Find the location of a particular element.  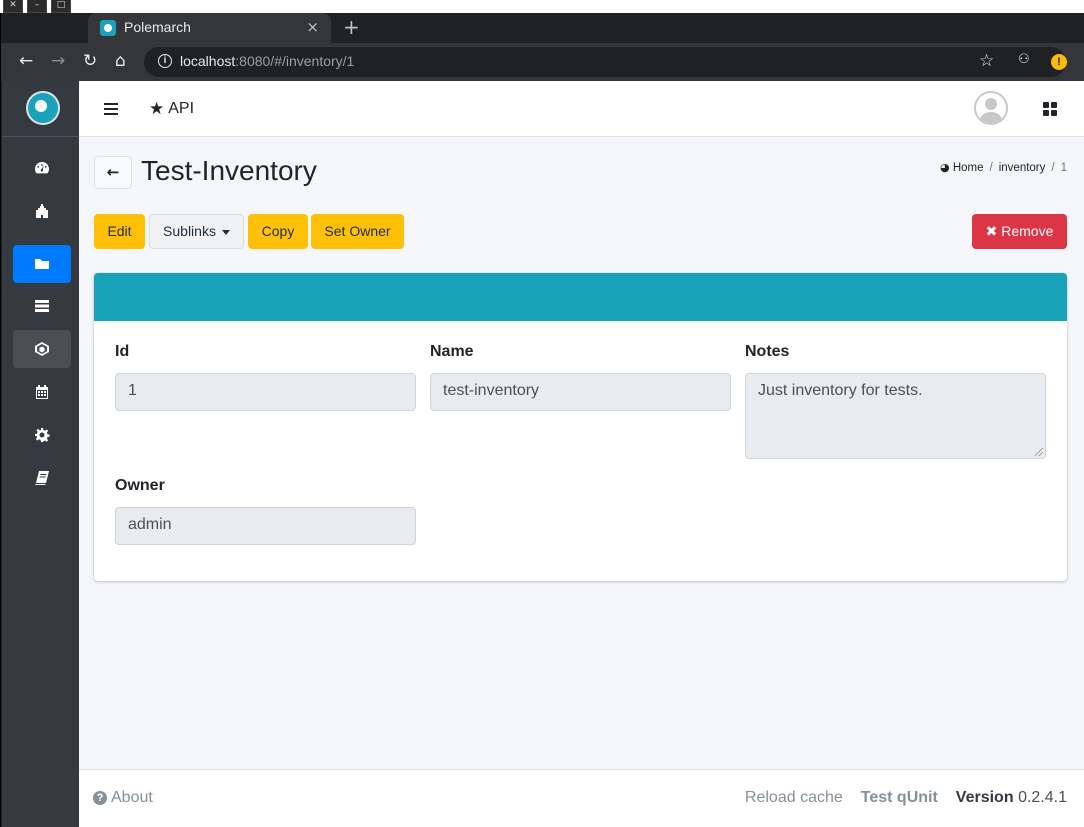

sidebar is located at coordinates (40, 454).